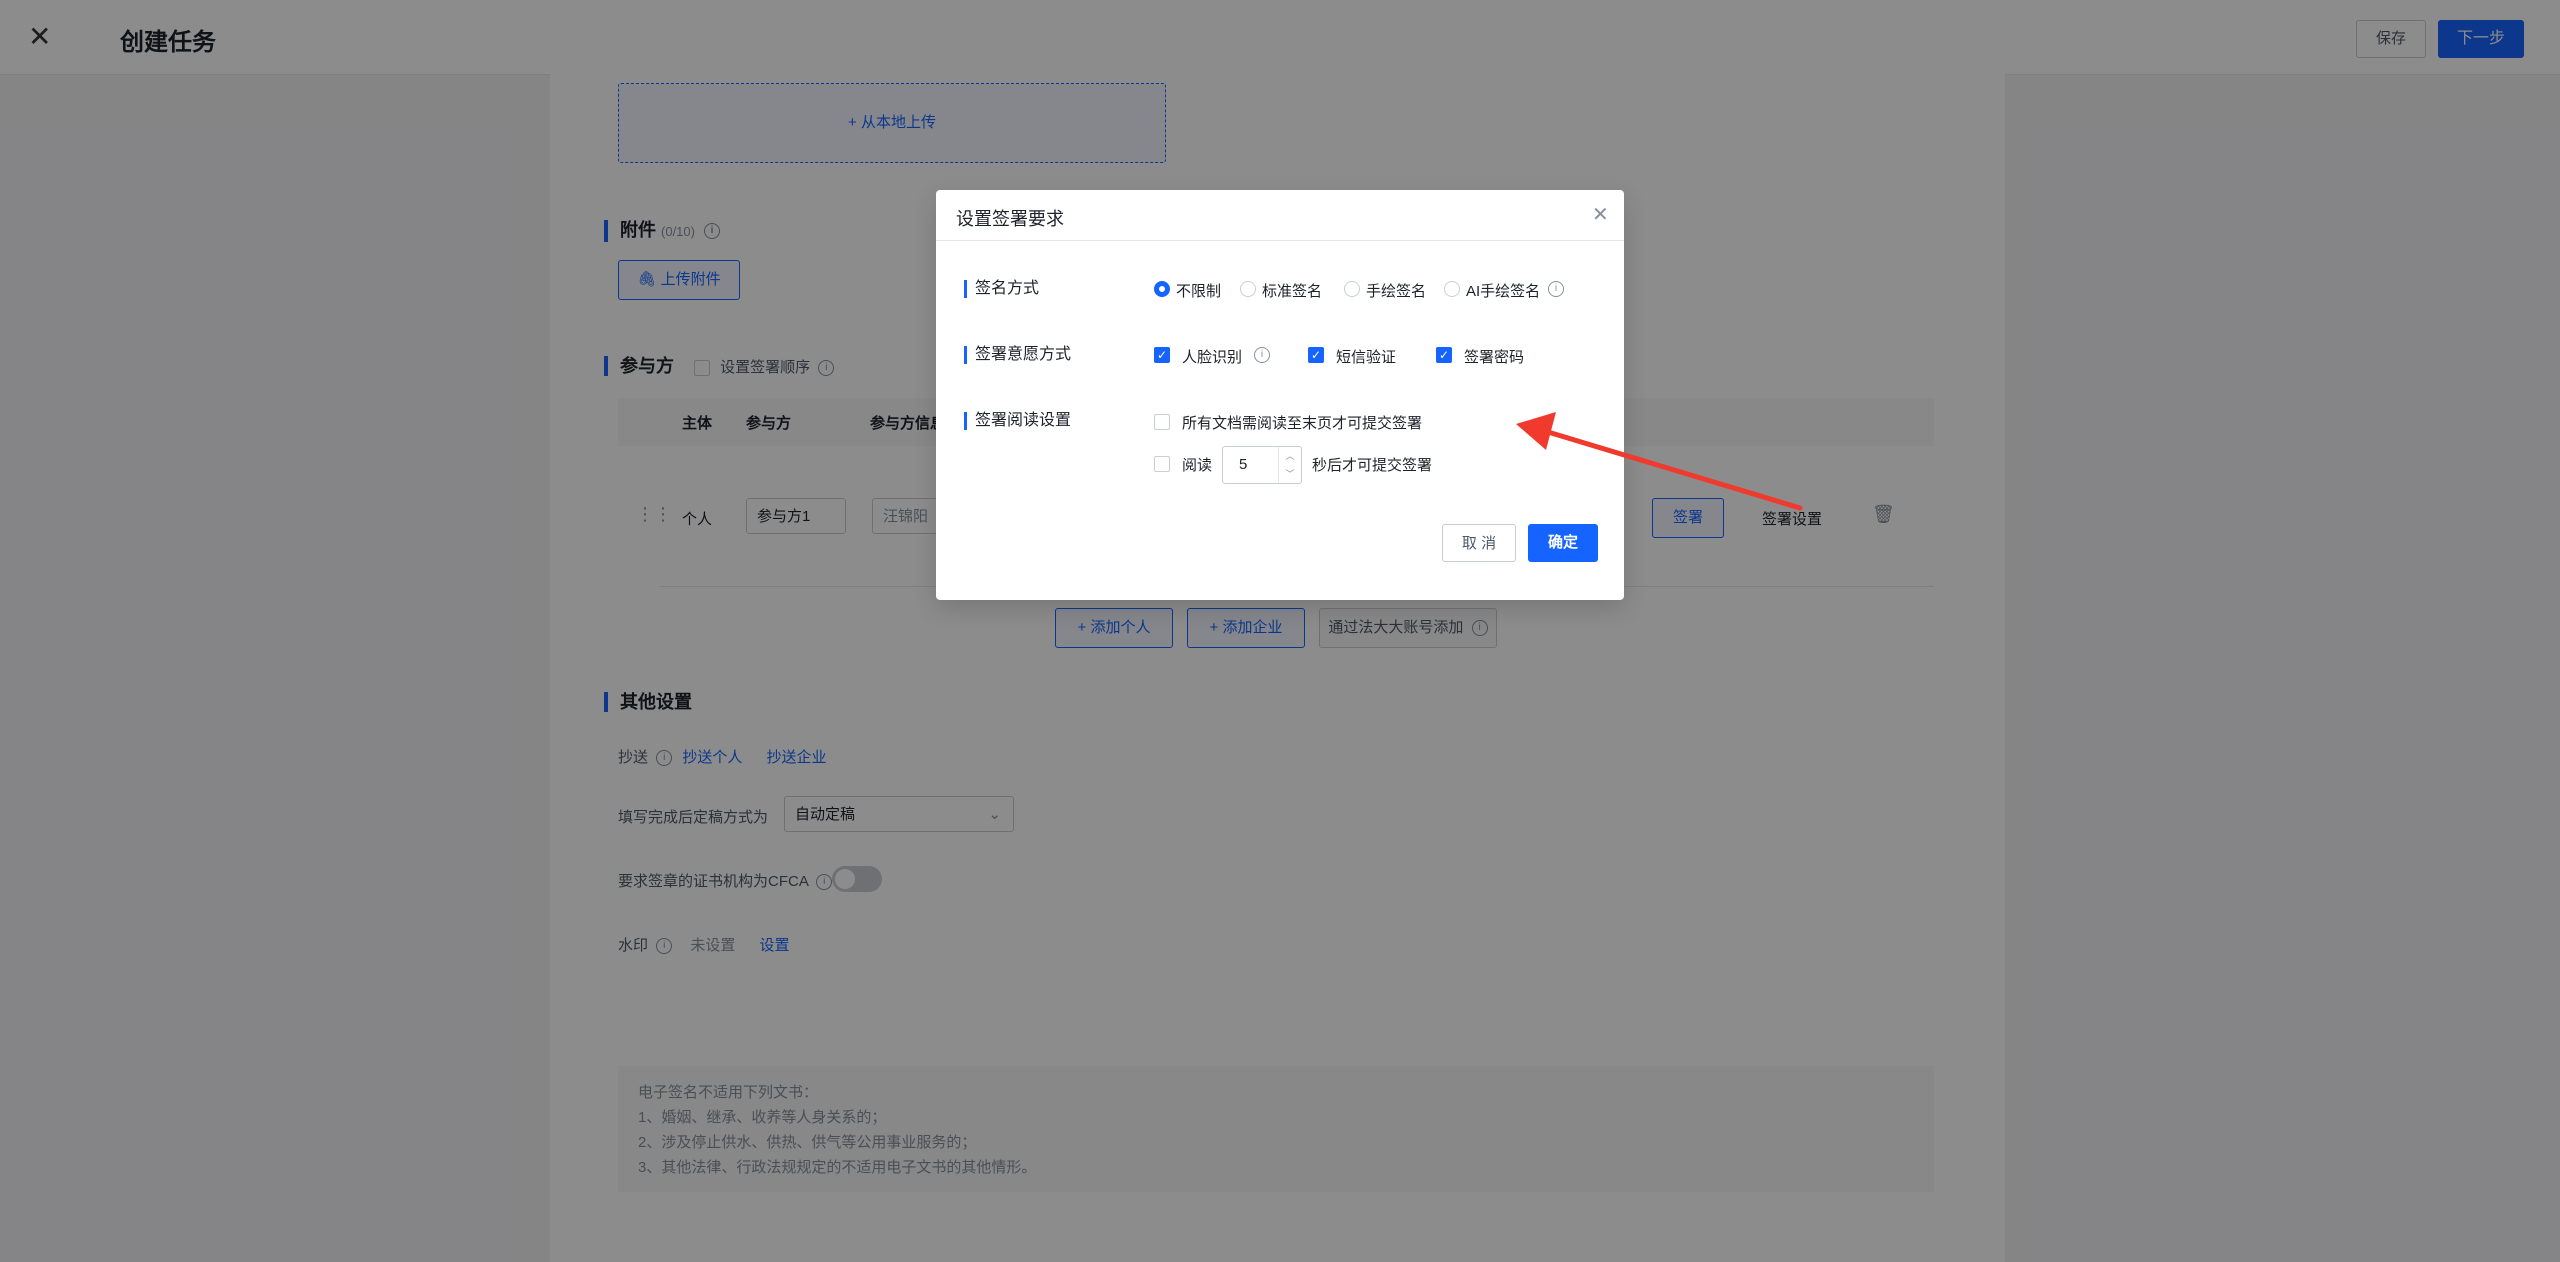  What do you see at coordinates (1674, 470) in the screenshot?
I see `arrow-shaft` at bounding box center [1674, 470].